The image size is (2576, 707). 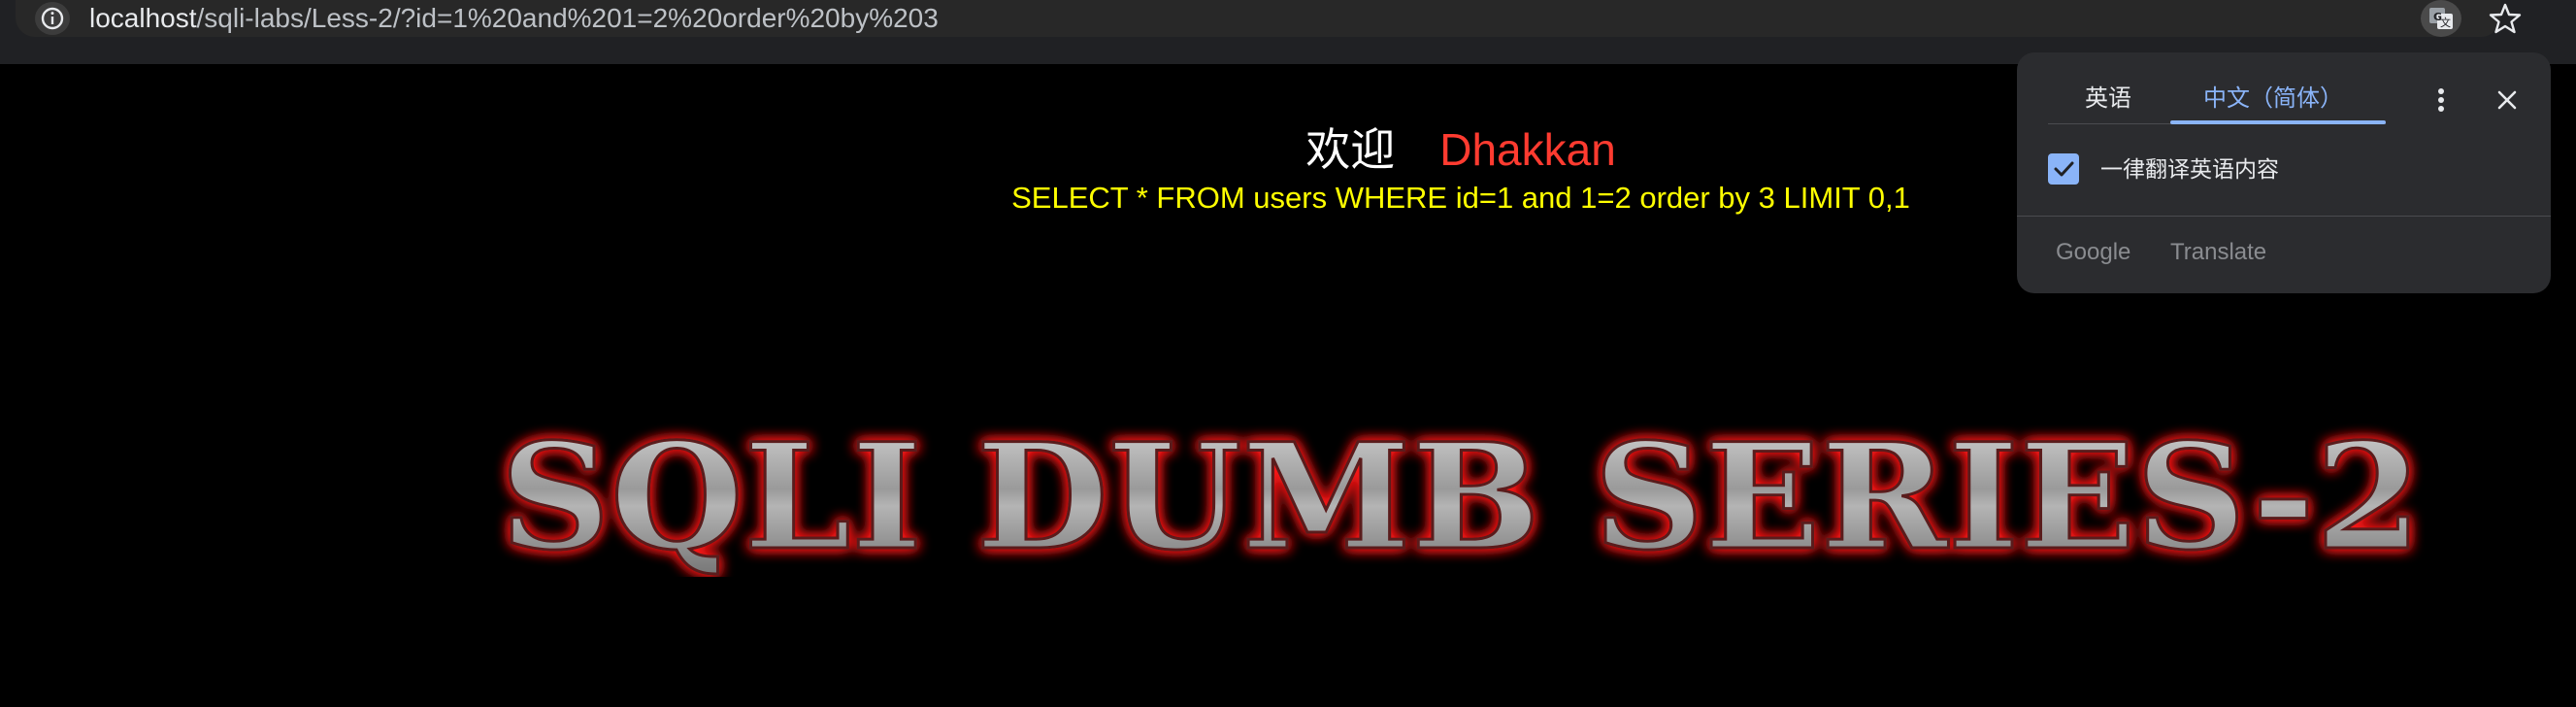 What do you see at coordinates (2108, 99) in the screenshot?
I see `tab-english: 英语` at bounding box center [2108, 99].